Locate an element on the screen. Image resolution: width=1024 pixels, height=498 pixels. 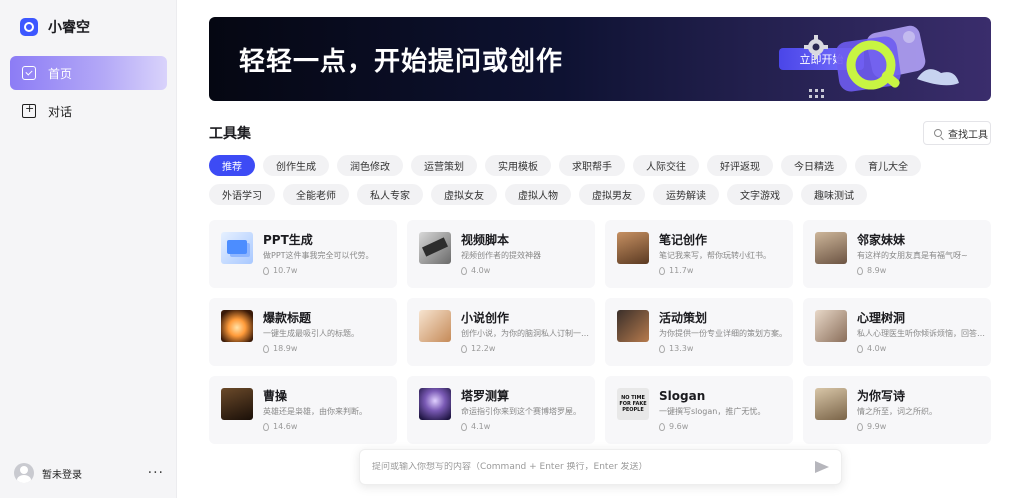
category-chip: 人际交往 is located at coordinates (666, 165).